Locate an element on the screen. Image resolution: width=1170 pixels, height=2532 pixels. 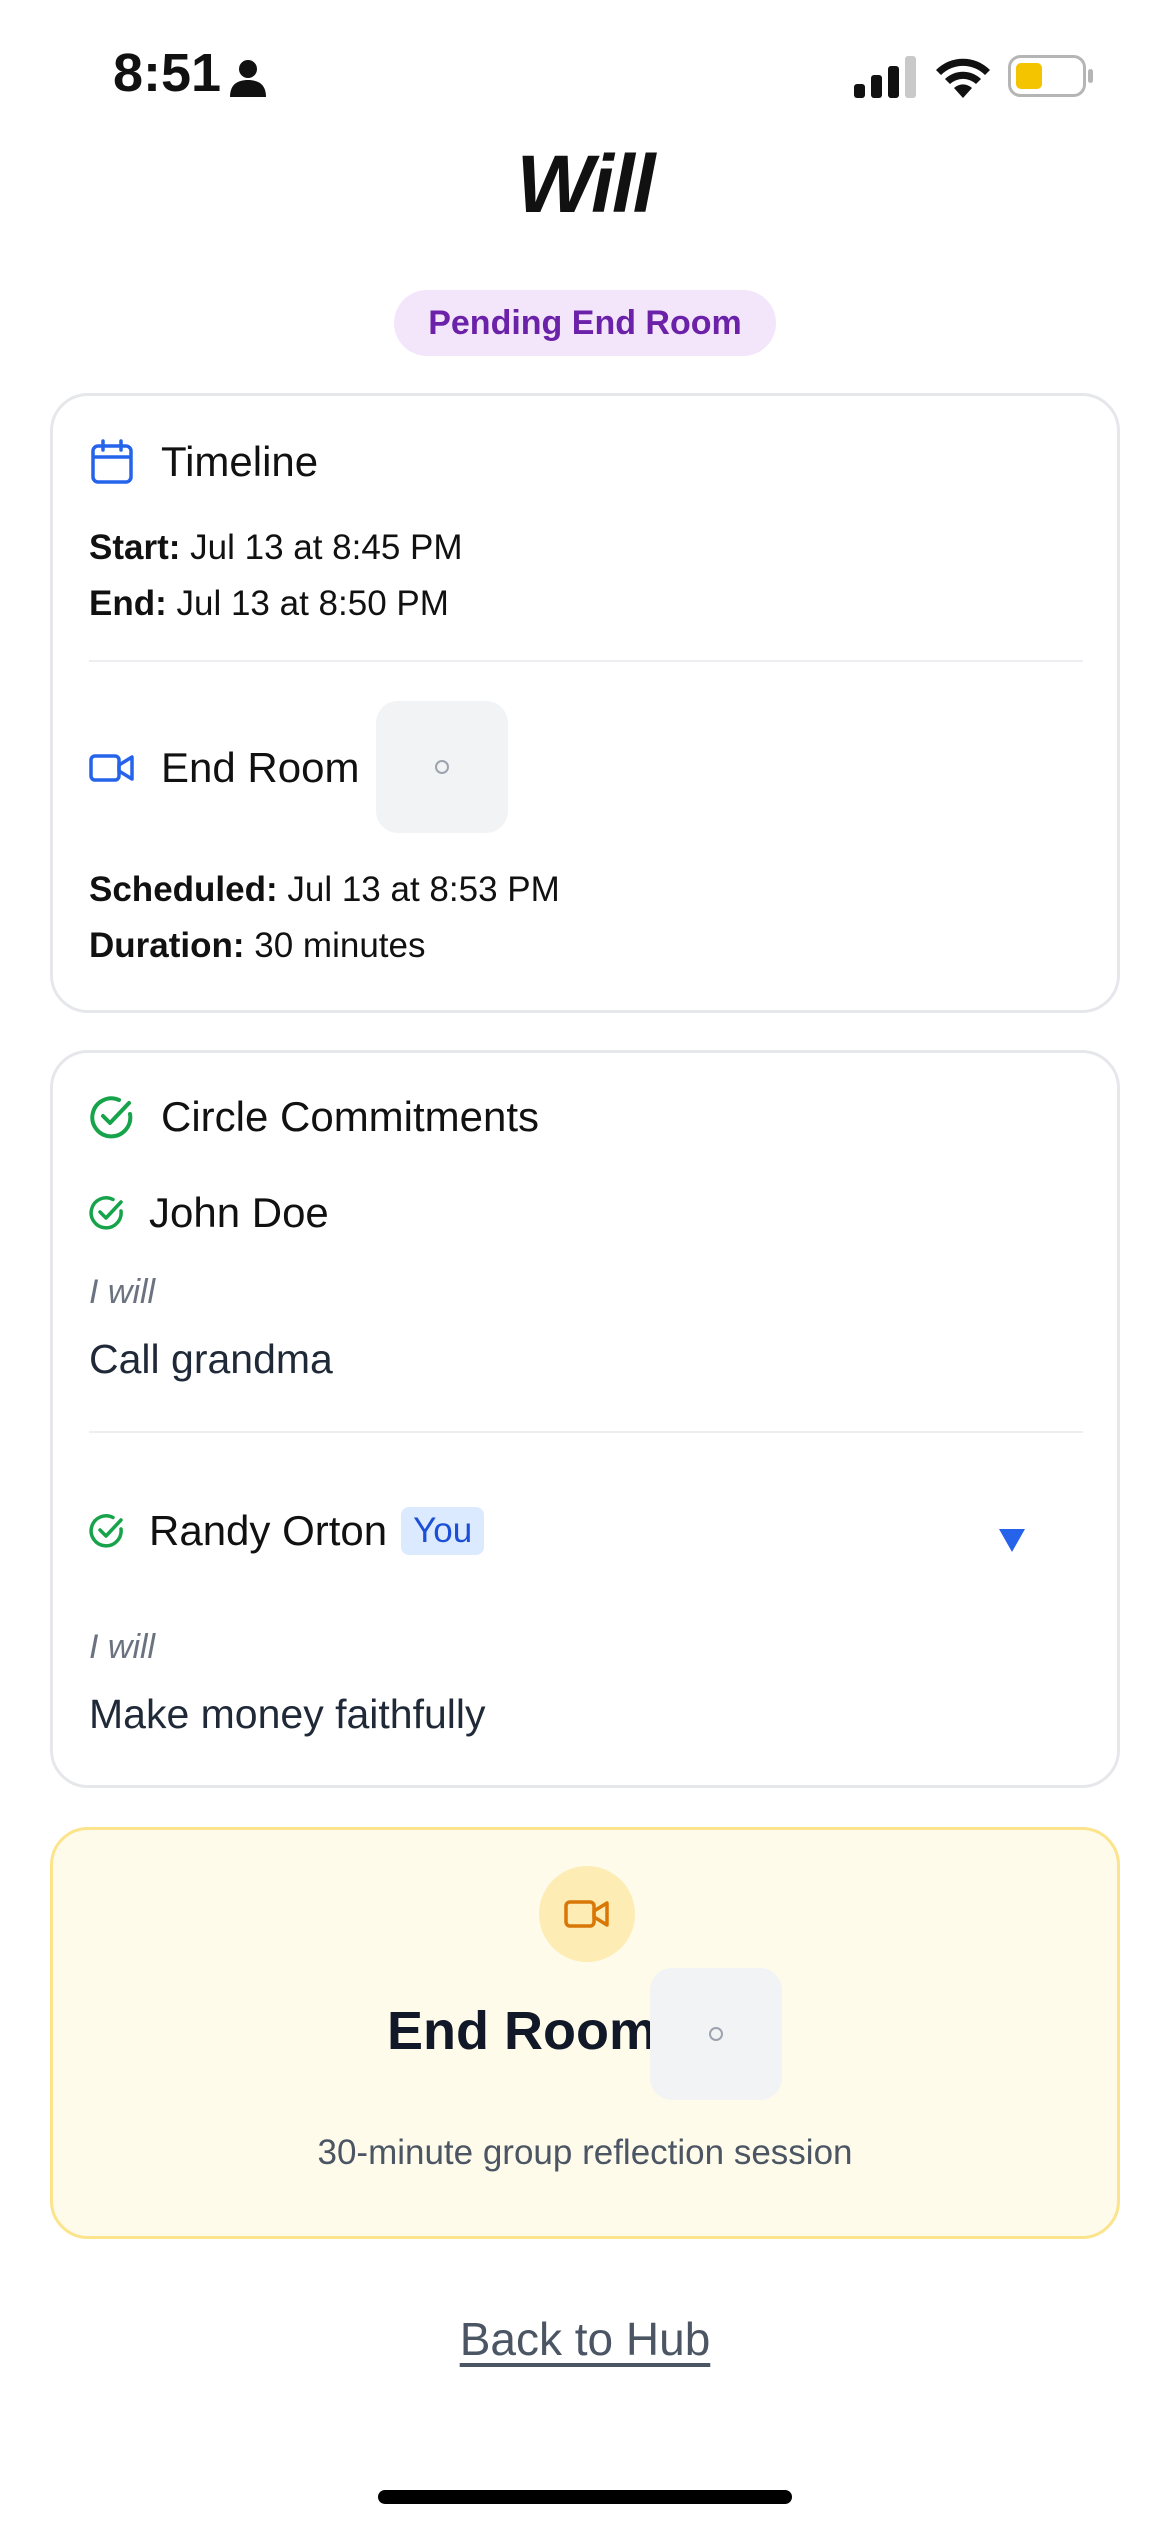
chevron-down-icon is located at coordinates (1012, 1540).